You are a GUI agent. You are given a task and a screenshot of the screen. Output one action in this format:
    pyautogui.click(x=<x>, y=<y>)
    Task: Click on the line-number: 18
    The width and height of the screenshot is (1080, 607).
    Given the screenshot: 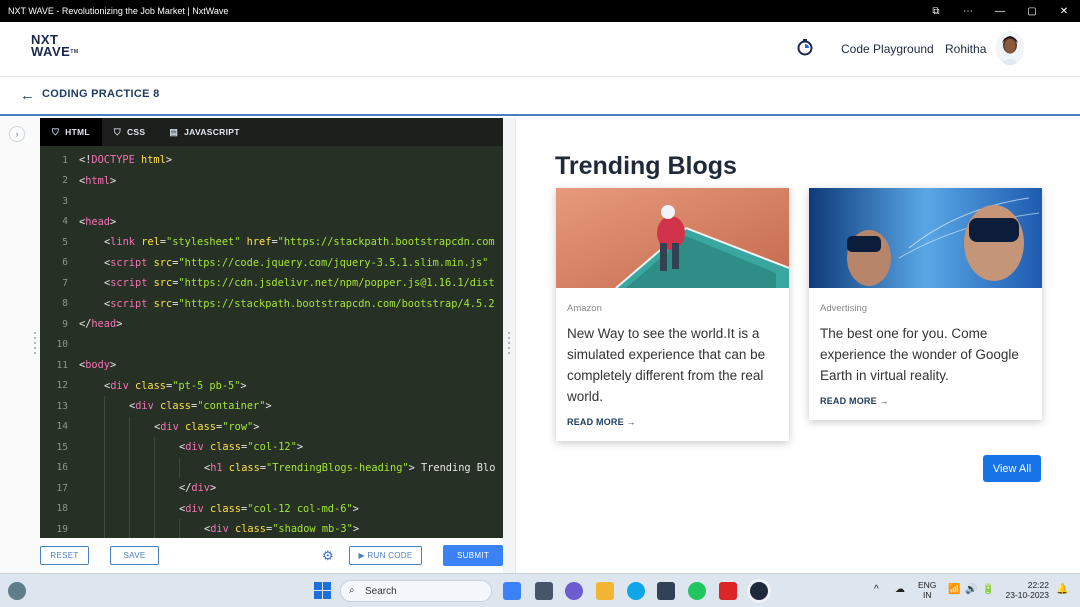 What is the action you would take?
    pyautogui.click(x=62, y=509)
    